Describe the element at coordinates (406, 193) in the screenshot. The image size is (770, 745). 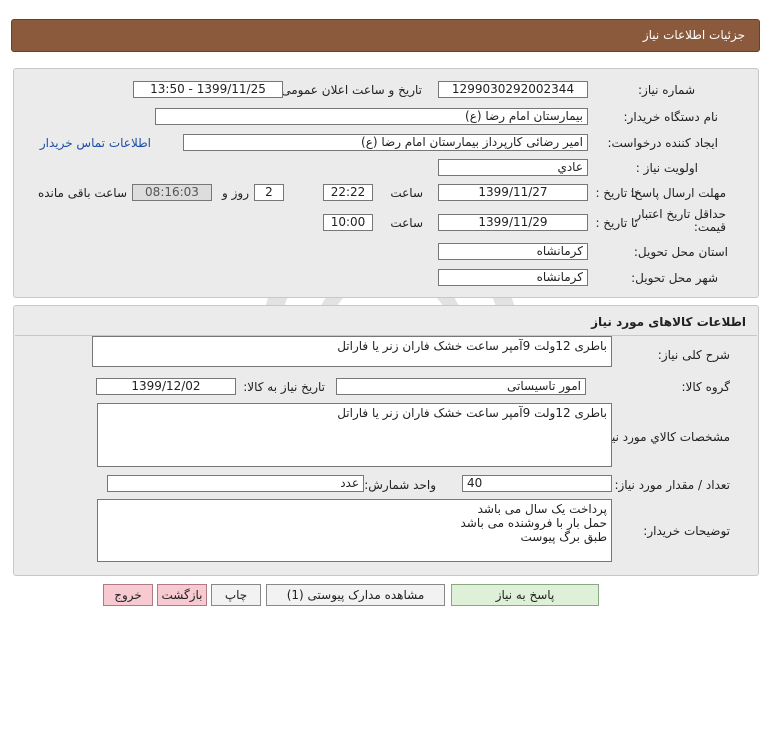
I see `deadline-time-label: ساعت` at that location.